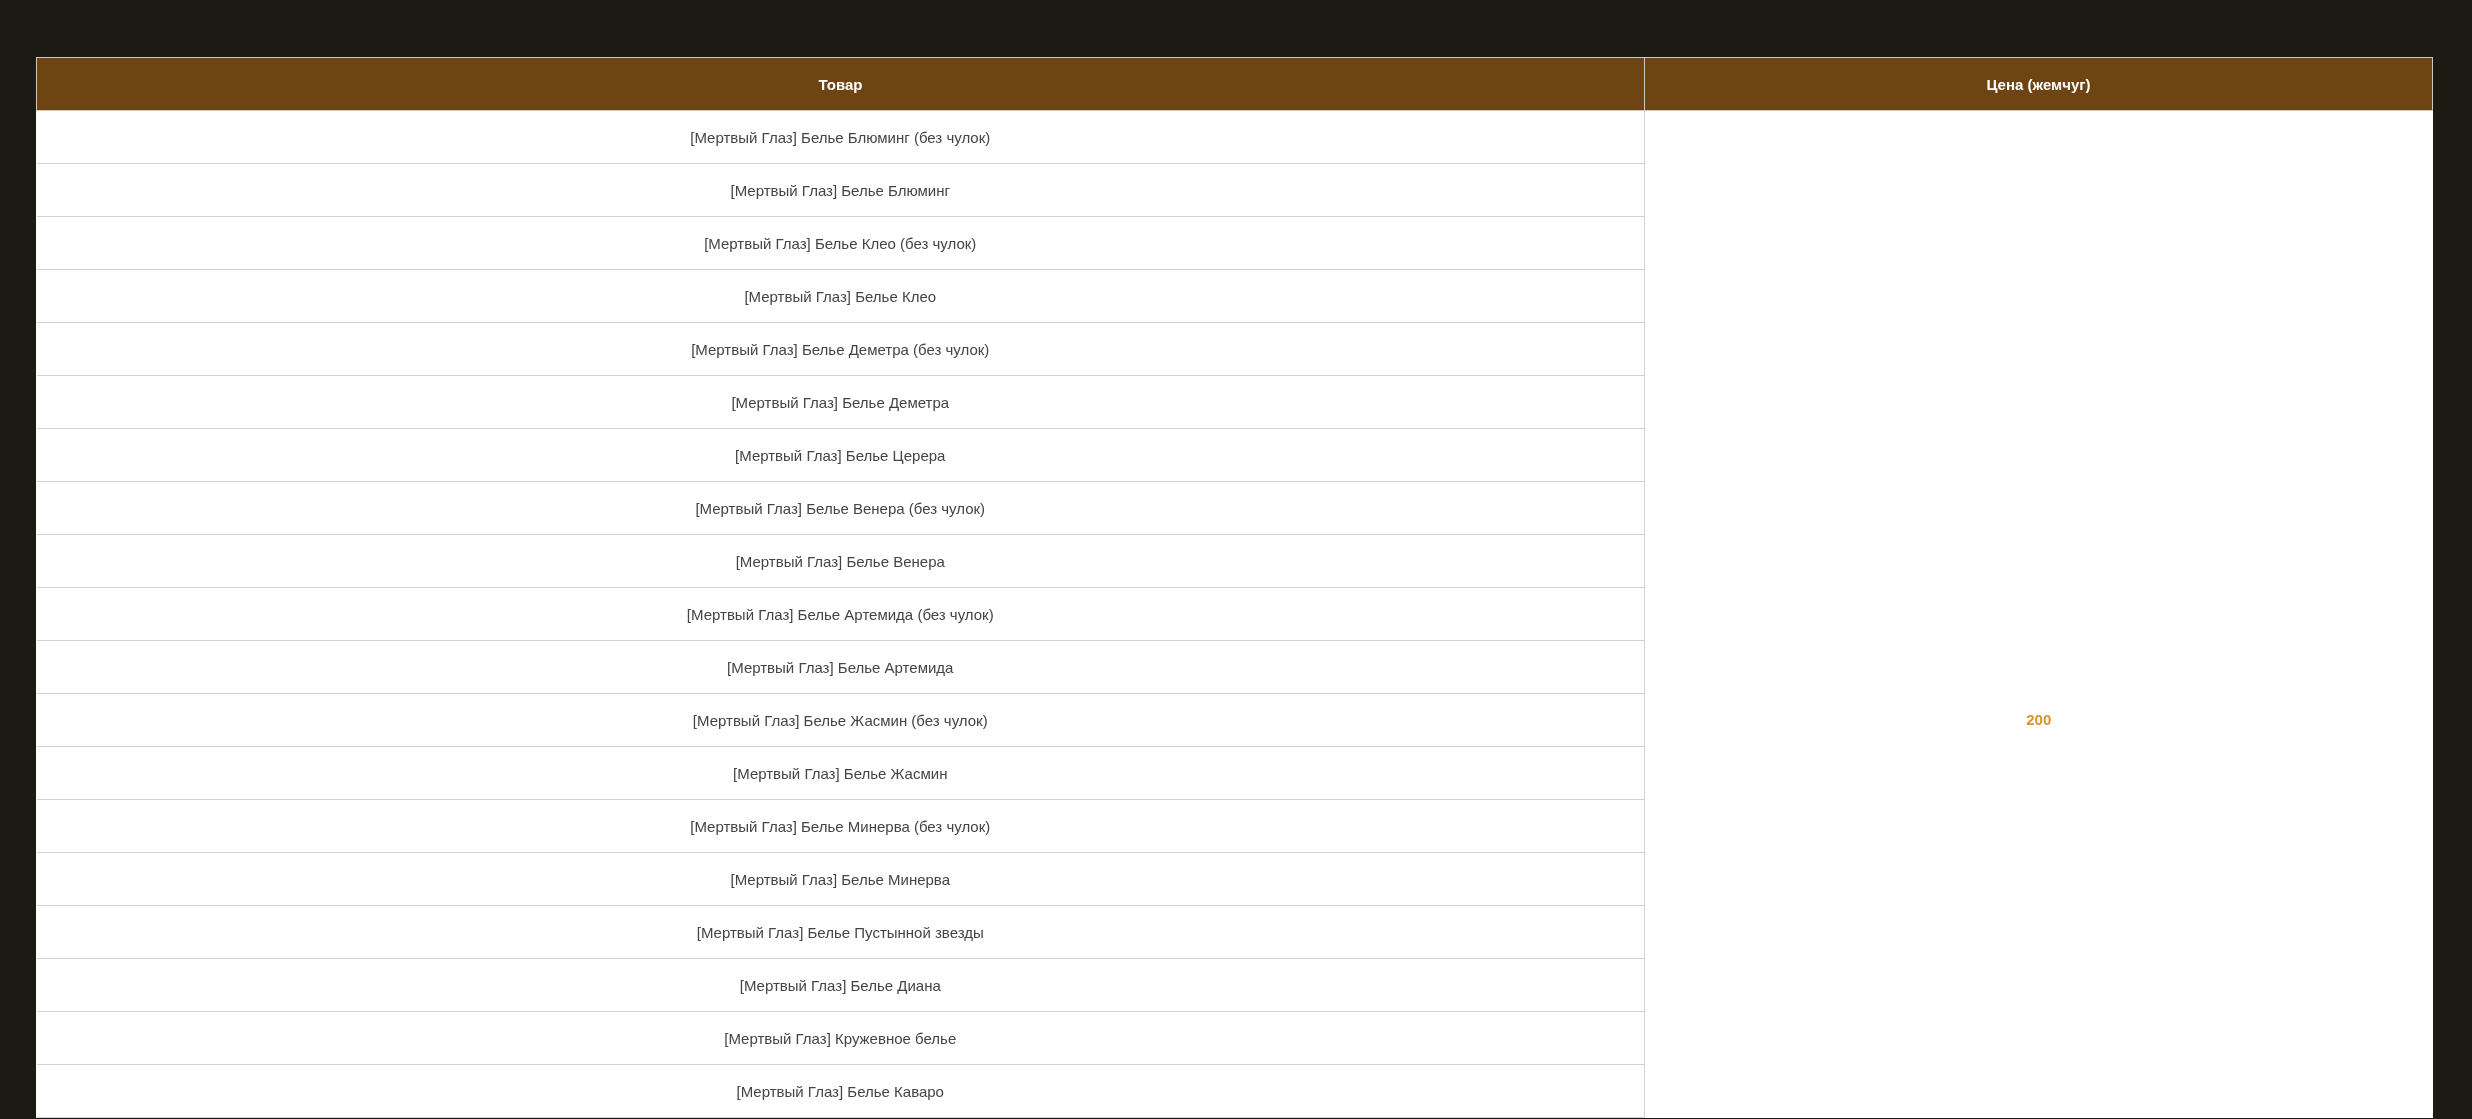 This screenshot has height=1119, width=2472. Describe the element at coordinates (840, 773) in the screenshot. I see `table-cell: [Мертвый Глаз] Белье Жасмин` at that location.